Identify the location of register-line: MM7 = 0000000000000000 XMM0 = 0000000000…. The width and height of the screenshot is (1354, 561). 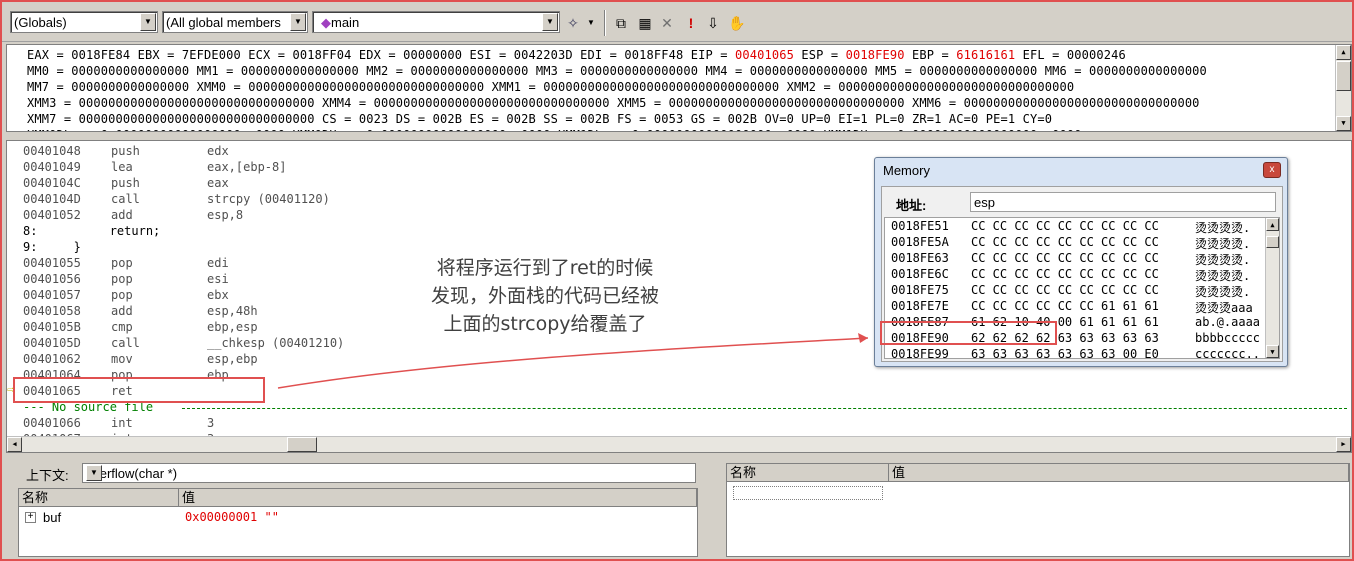
(550, 87).